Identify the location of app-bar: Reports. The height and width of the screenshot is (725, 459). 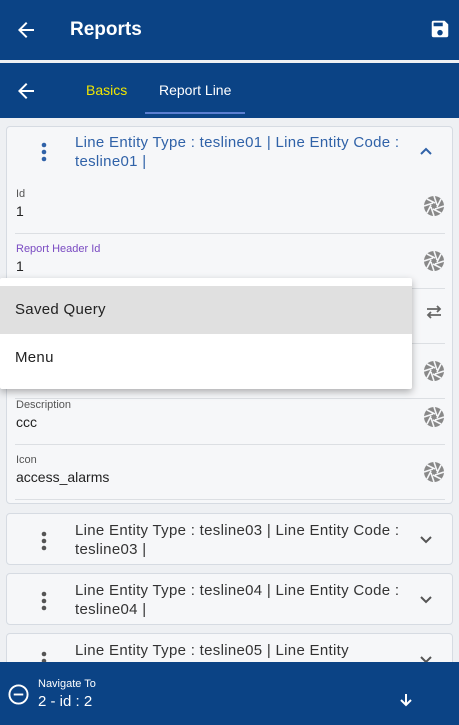
(229, 30).